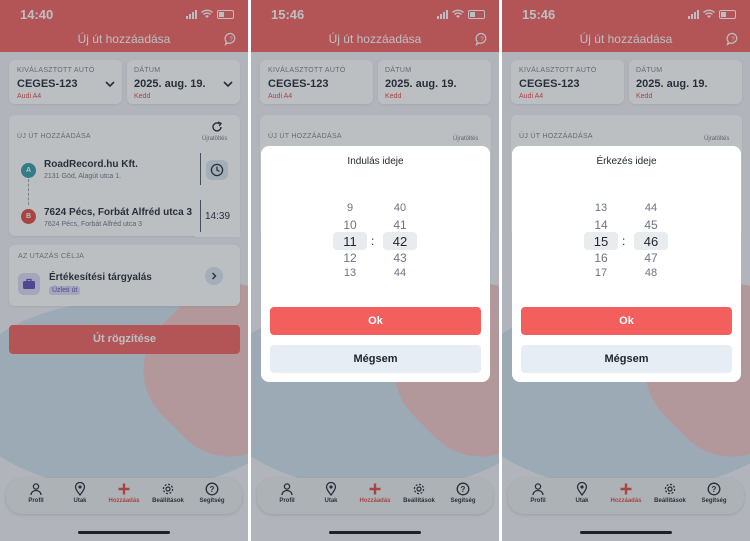 This screenshot has width=750, height=541. I want to click on picker-title: Indulás ideje, so click(375, 161).